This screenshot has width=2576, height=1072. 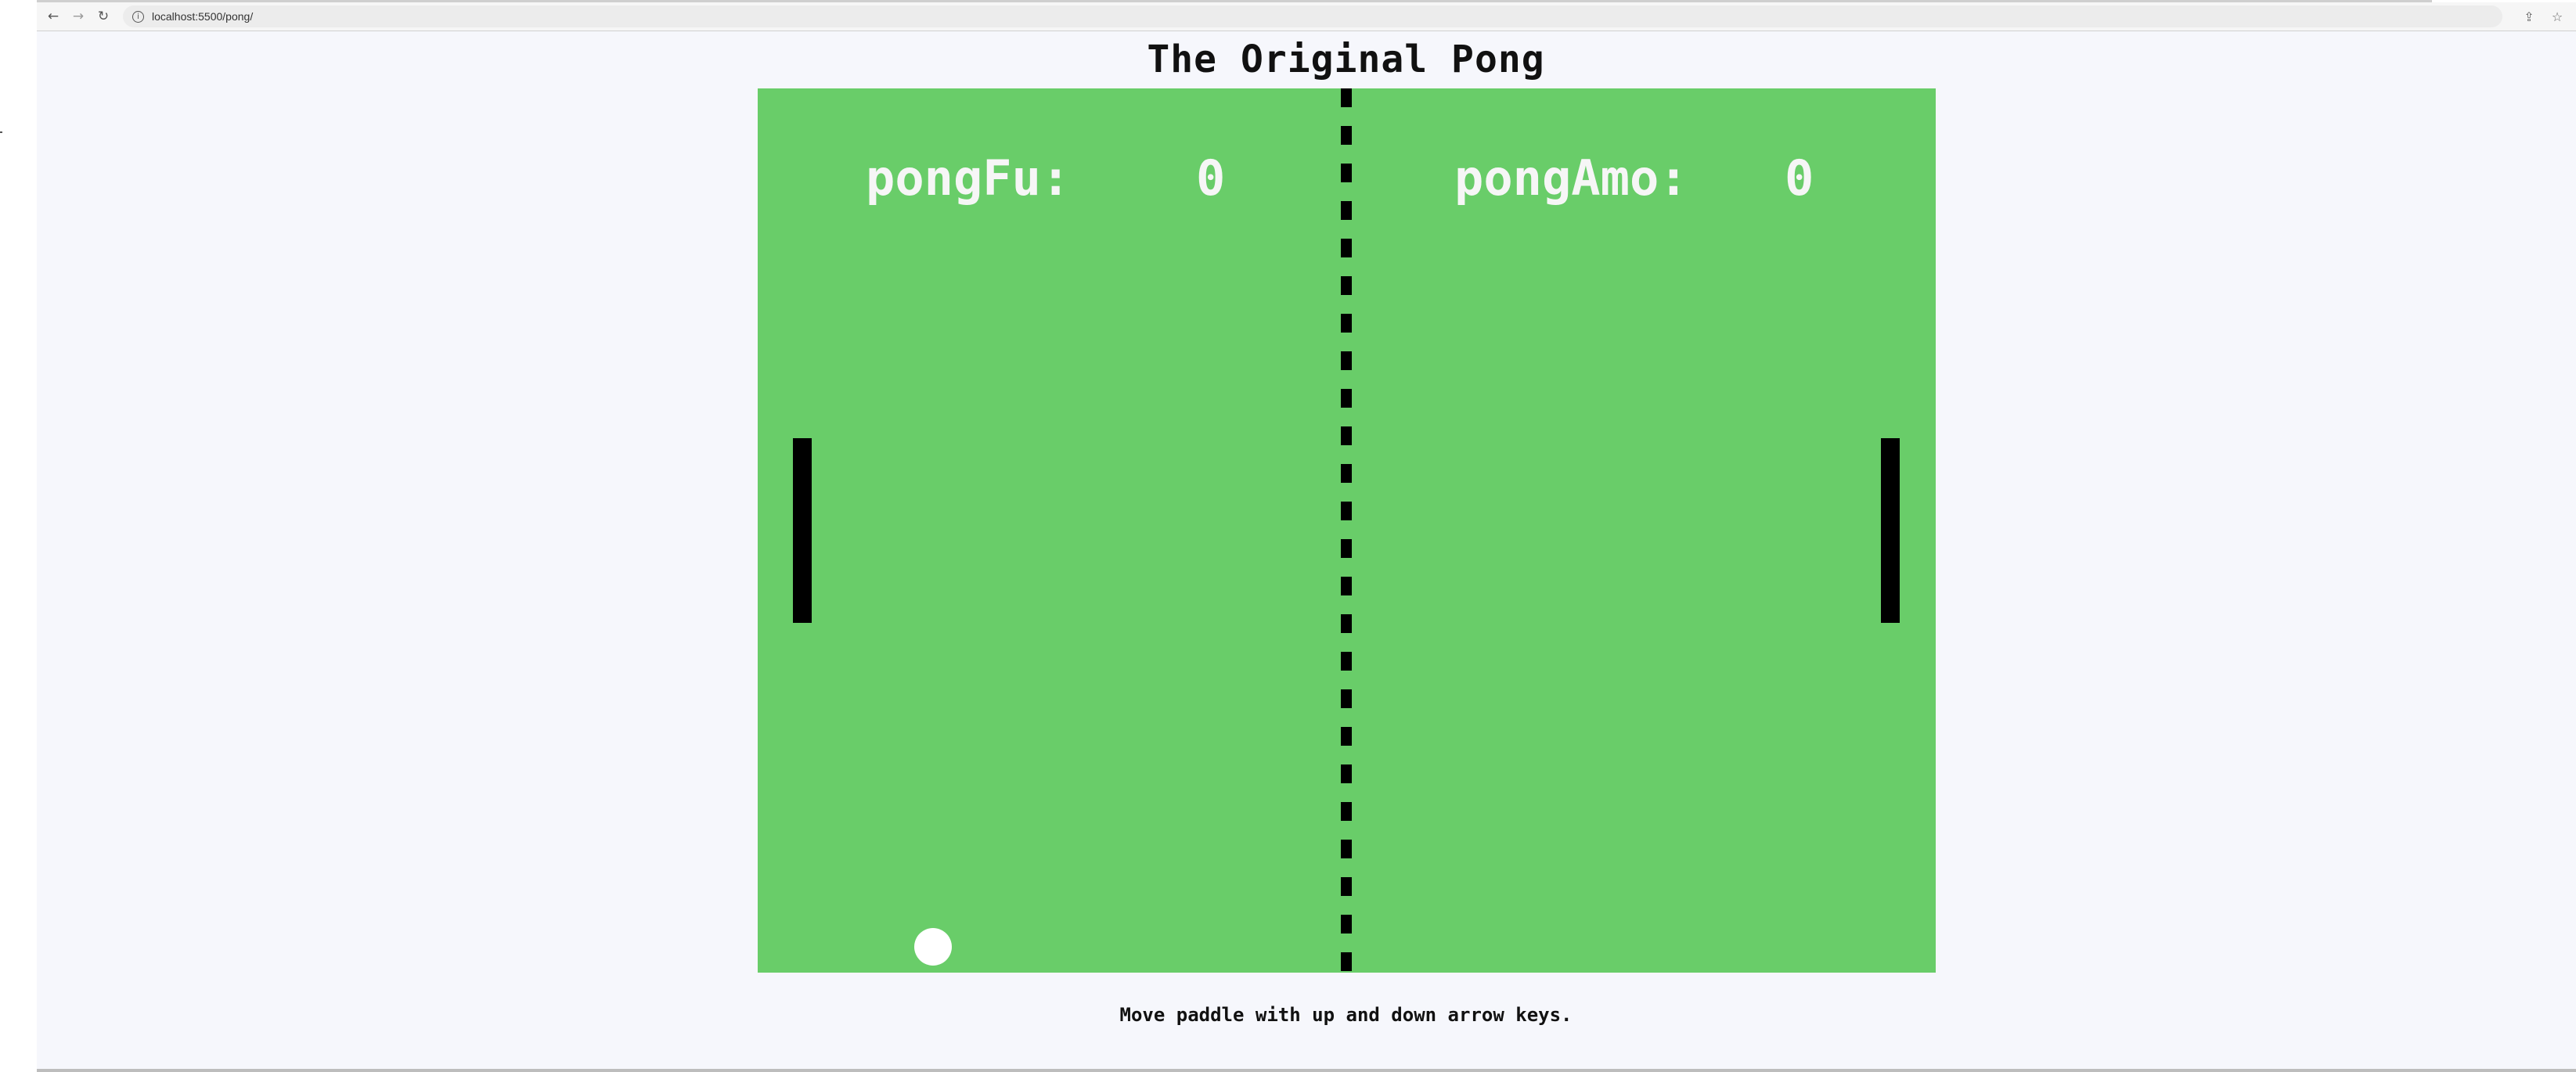 What do you see at coordinates (1890, 530) in the screenshot?
I see `right-paddle` at bounding box center [1890, 530].